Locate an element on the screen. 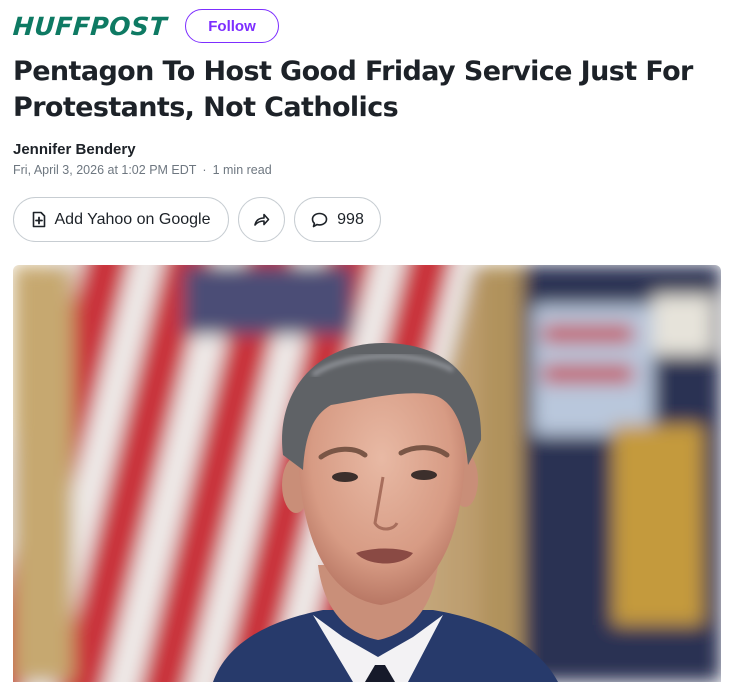 Image resolution: width=731 pixels, height=682 pixels. comments-button: 998 is located at coordinates (337, 219).